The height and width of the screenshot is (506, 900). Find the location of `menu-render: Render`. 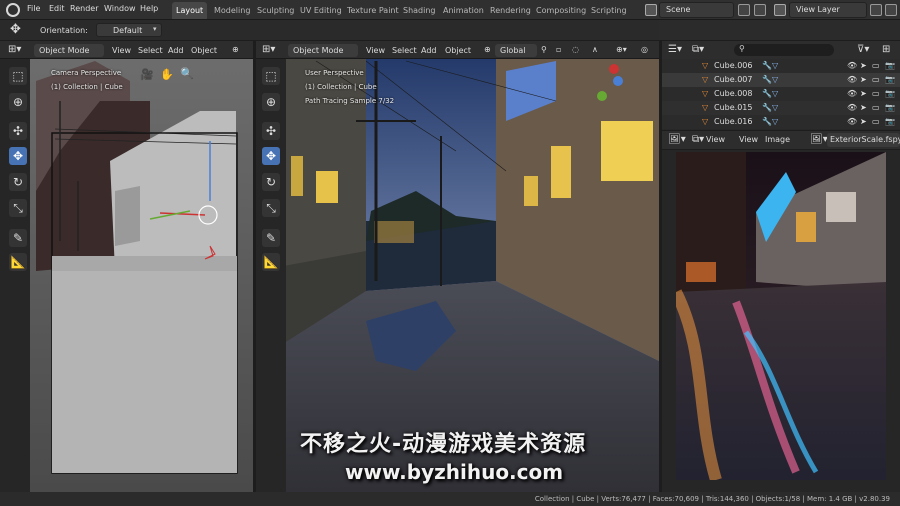

menu-render: Render is located at coordinates (84, 8).